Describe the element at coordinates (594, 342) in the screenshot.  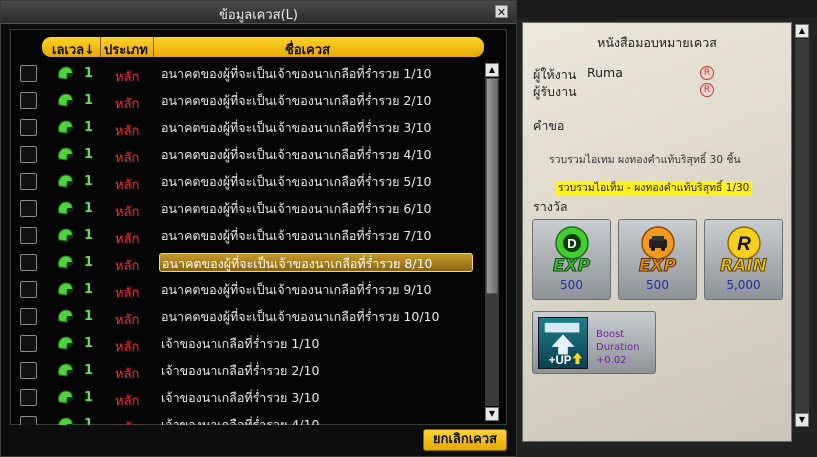
I see `reward-boost-item: +UP Boost Duration +0.02` at that location.